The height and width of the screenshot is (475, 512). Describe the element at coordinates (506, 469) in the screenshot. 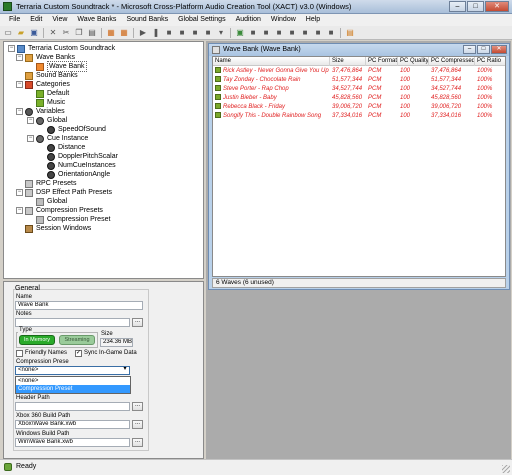

I see `resize-grip` at that location.